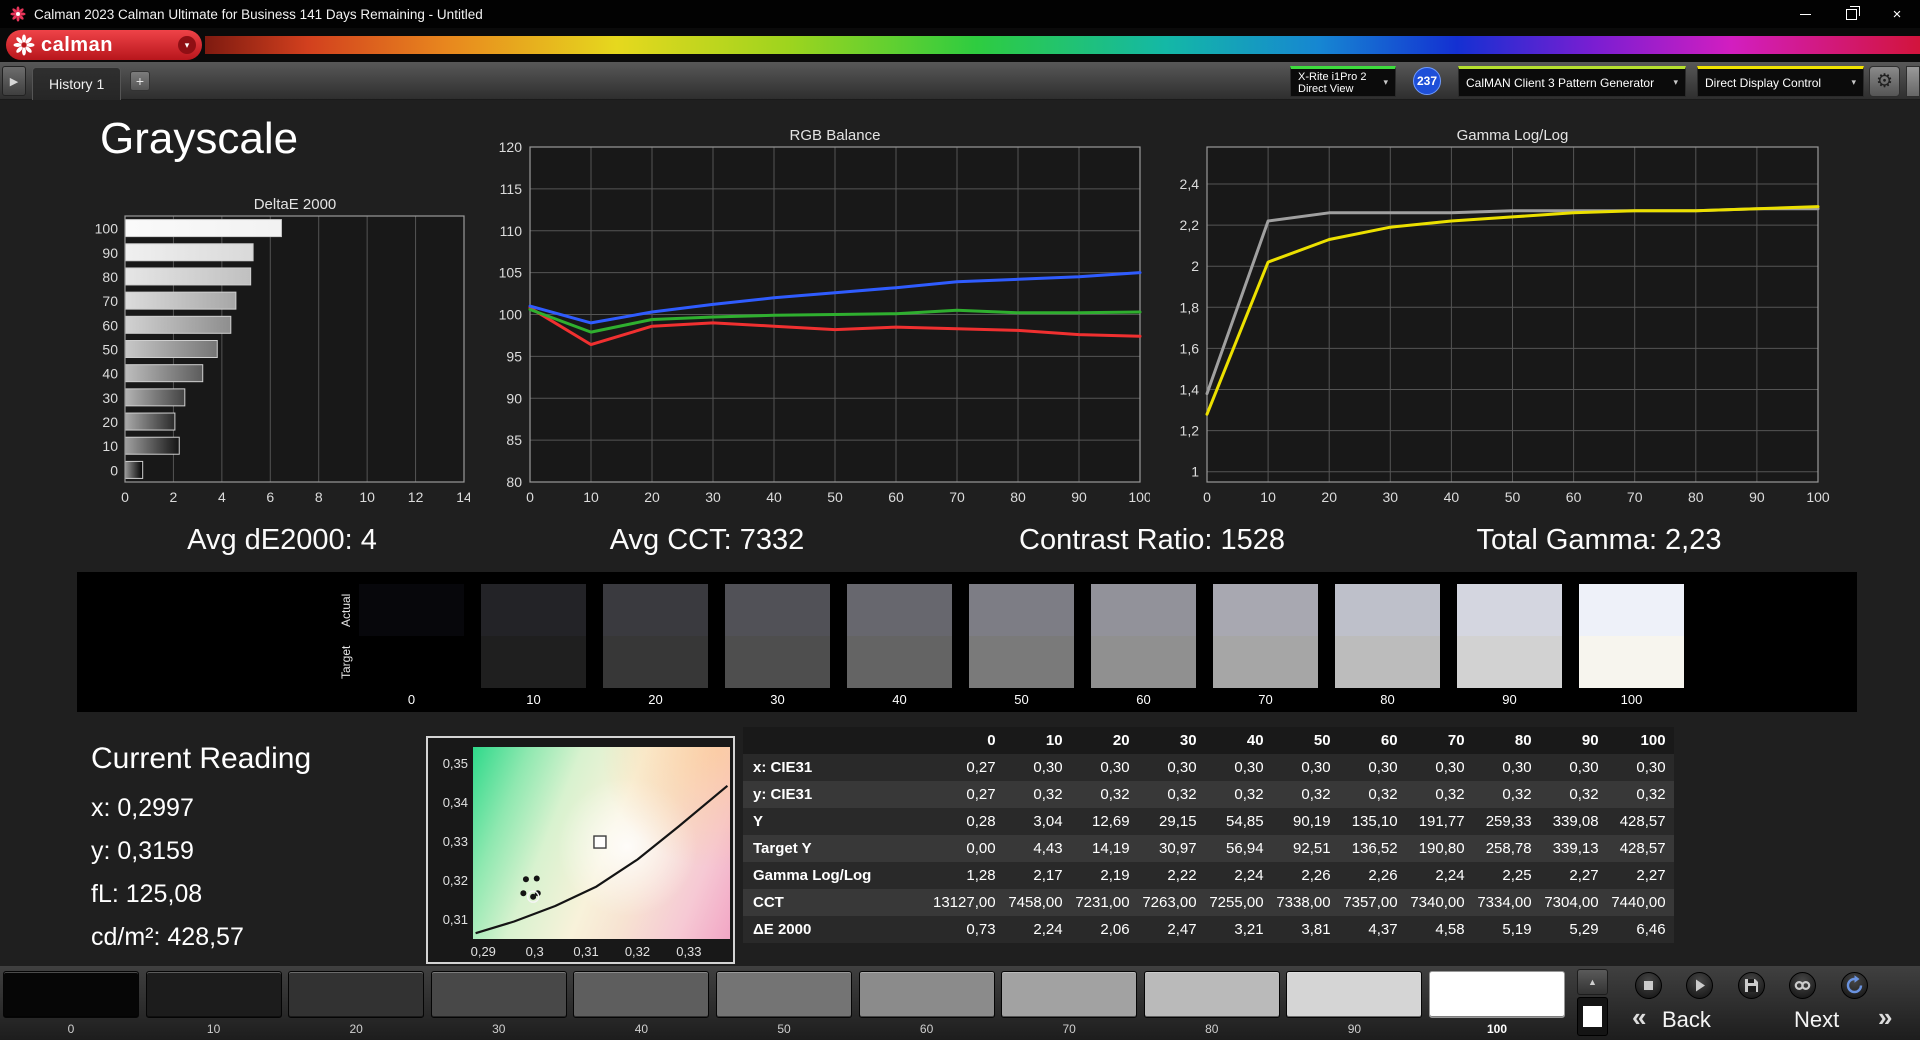  What do you see at coordinates (1190, 184) in the screenshot?
I see `svg-text: 2,4` at bounding box center [1190, 184].